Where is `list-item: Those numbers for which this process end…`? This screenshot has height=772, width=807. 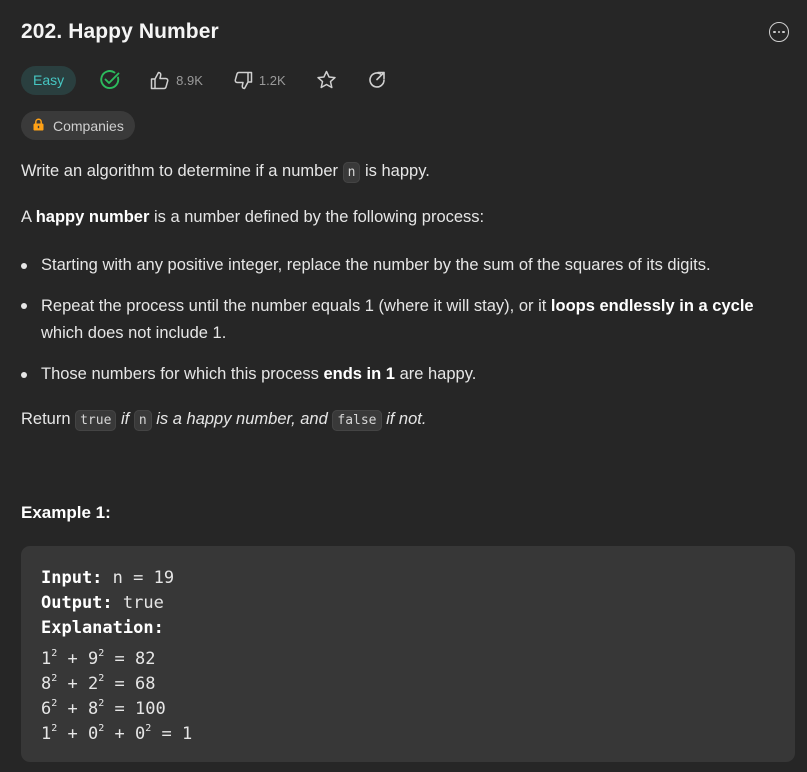
list-item: Those numbers for which this process end… is located at coordinates (259, 374).